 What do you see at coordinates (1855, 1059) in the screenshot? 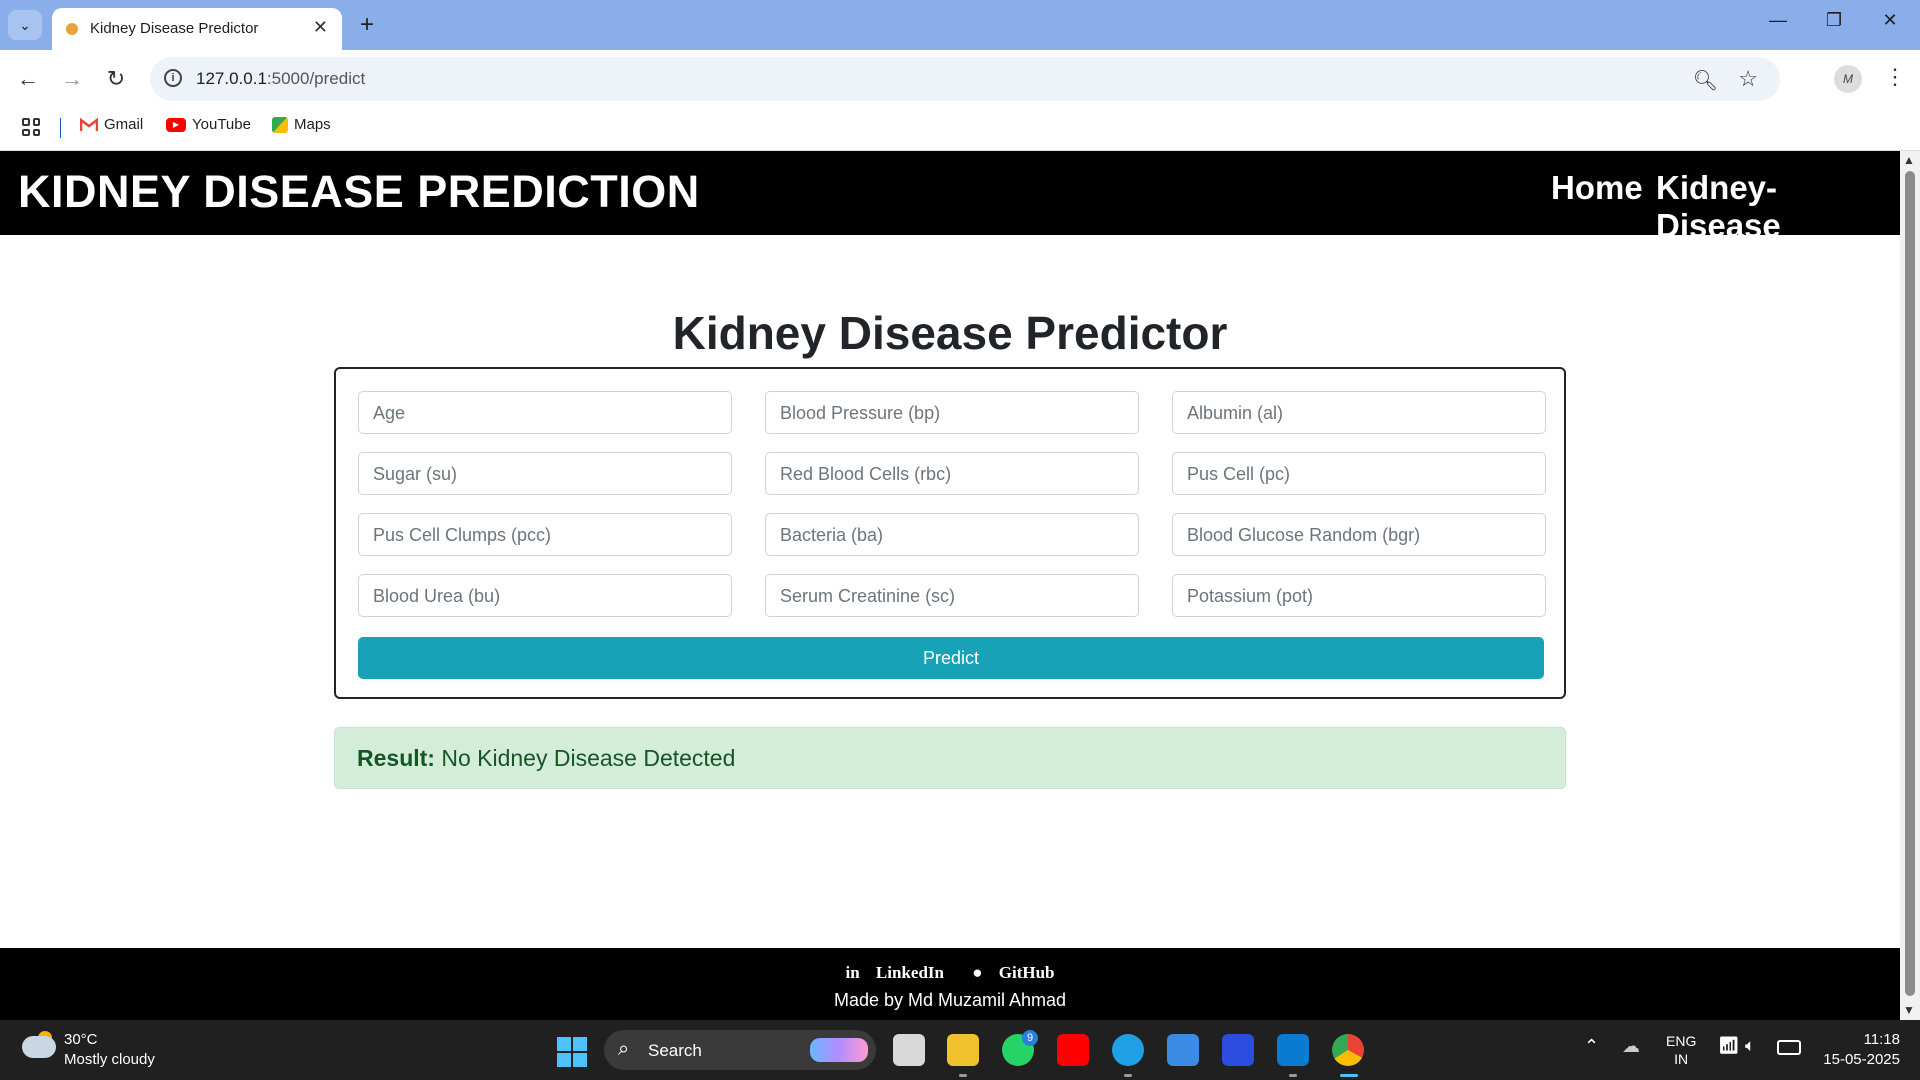
I see `clock-date: 15-05-2025` at bounding box center [1855, 1059].